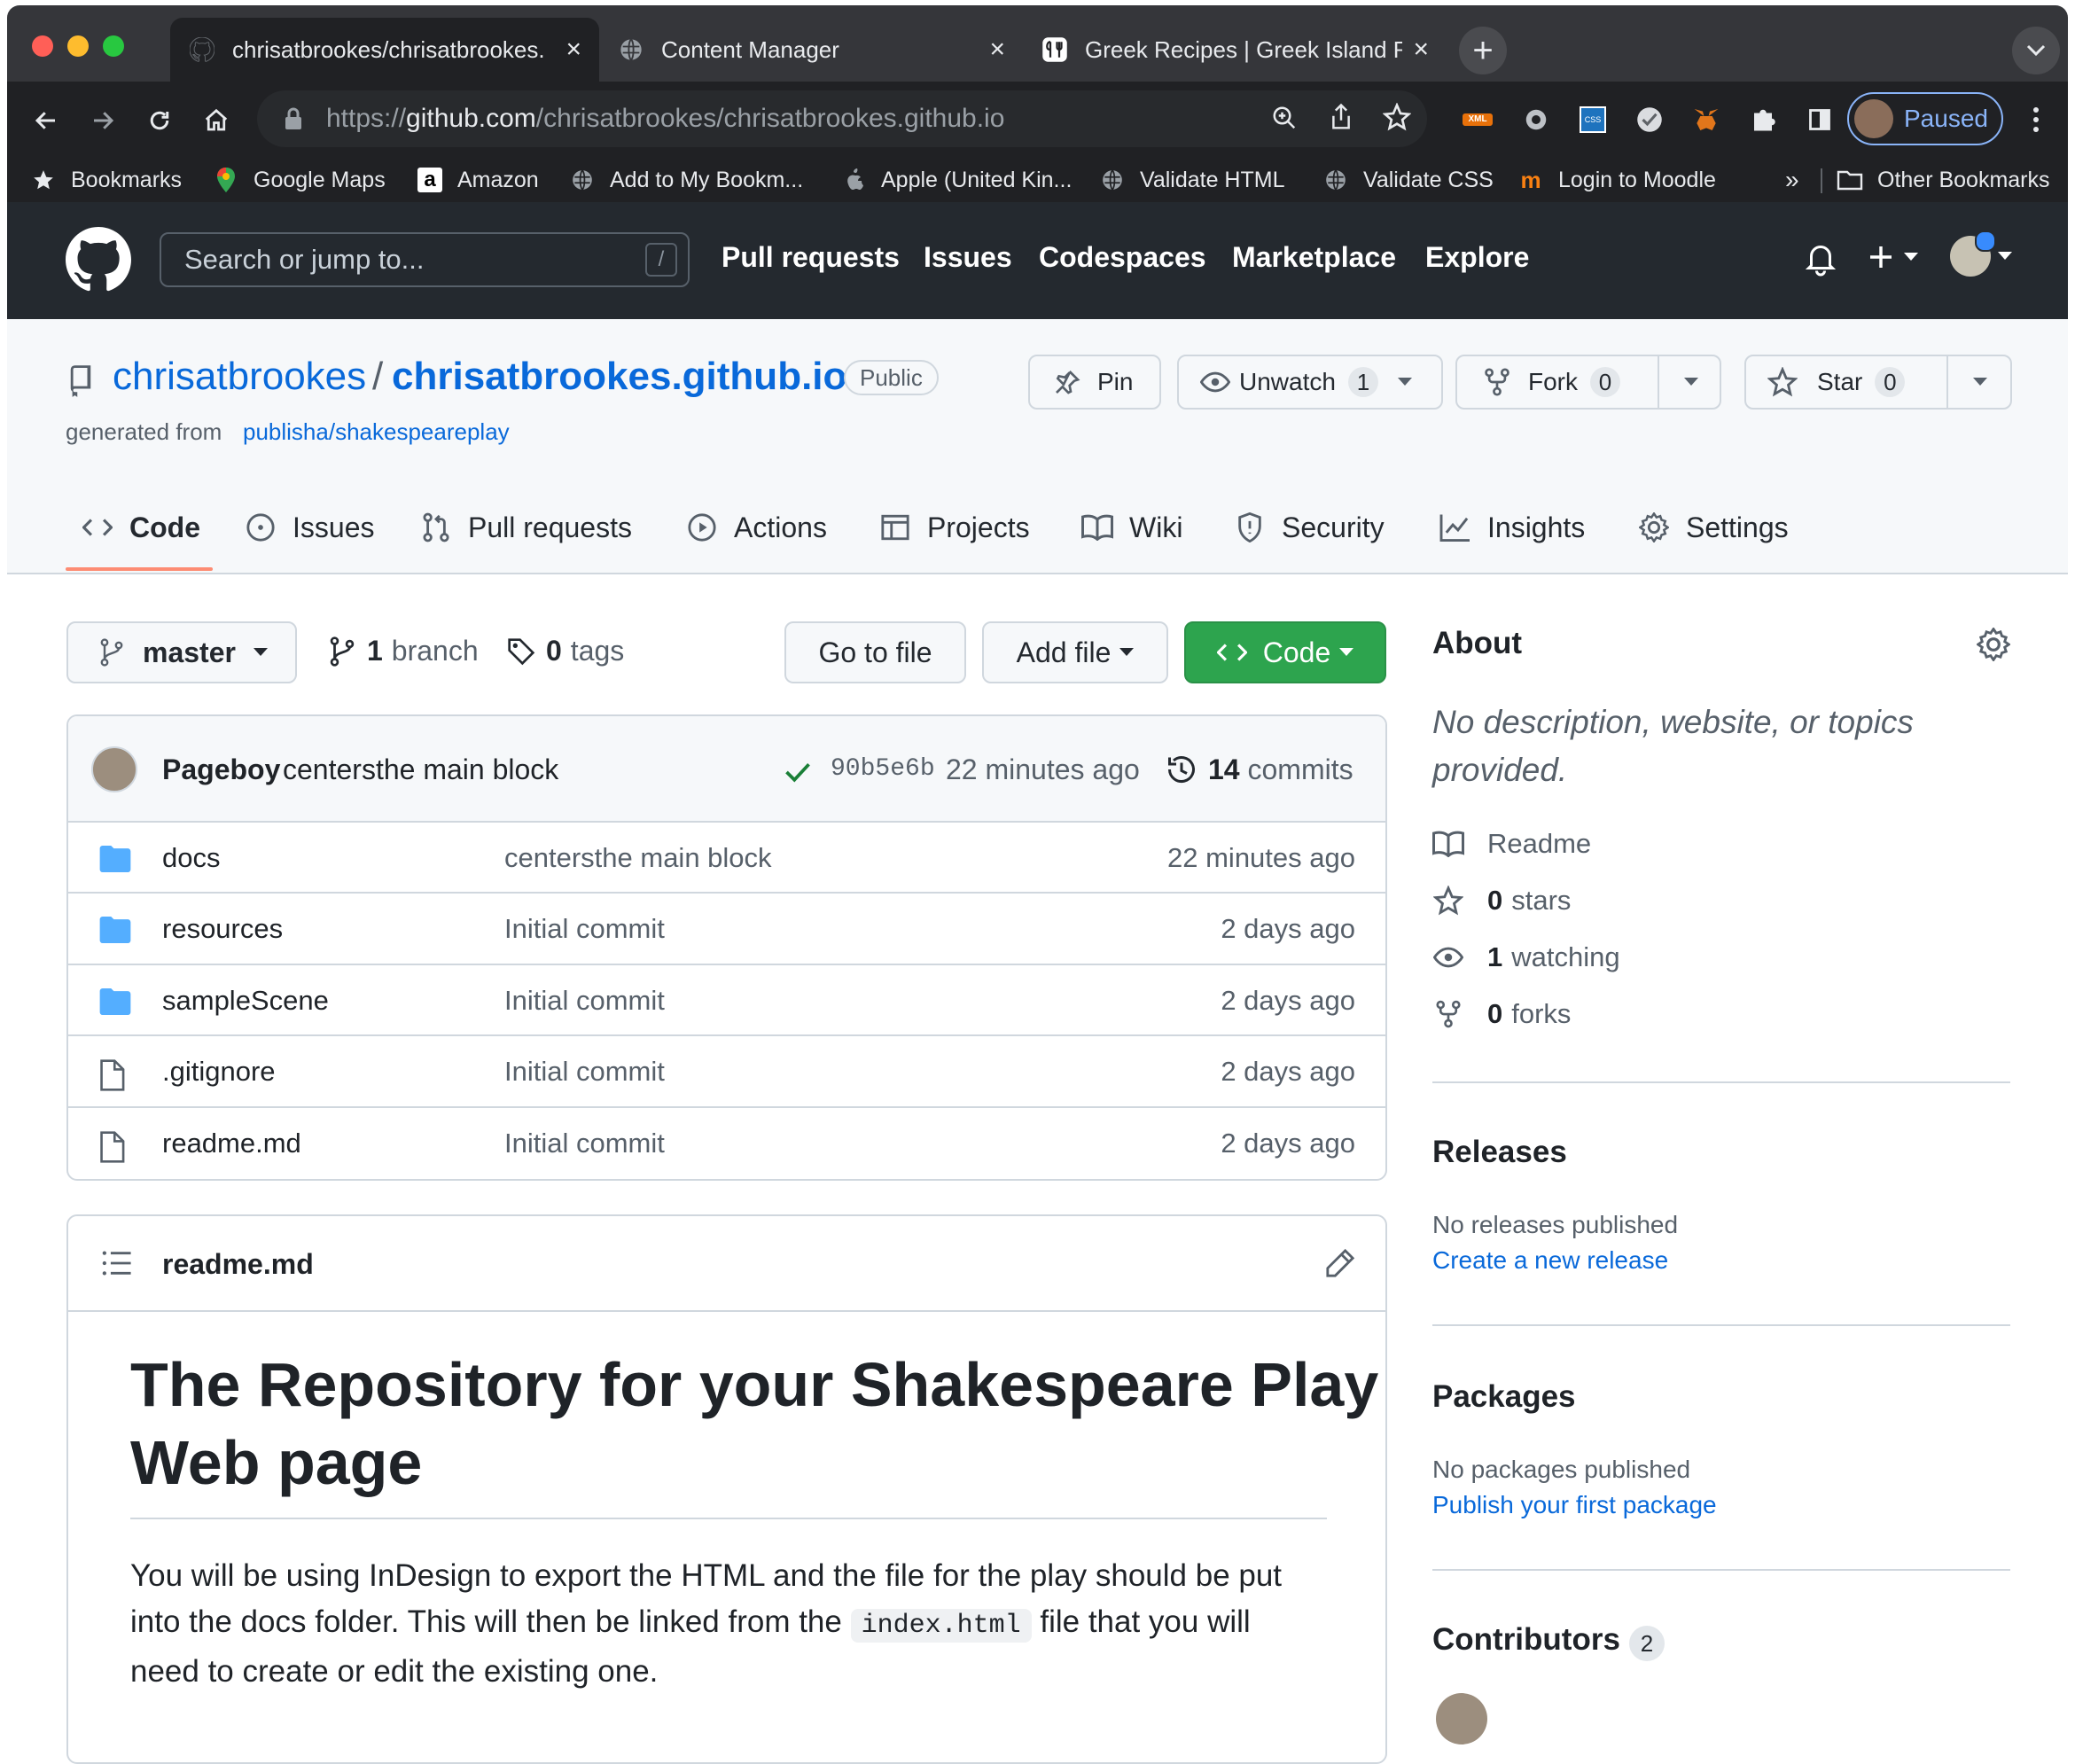 Image resolution: width=2075 pixels, height=1764 pixels. What do you see at coordinates (1878, 382) in the screenshot?
I see `star-button: Star 0` at bounding box center [1878, 382].